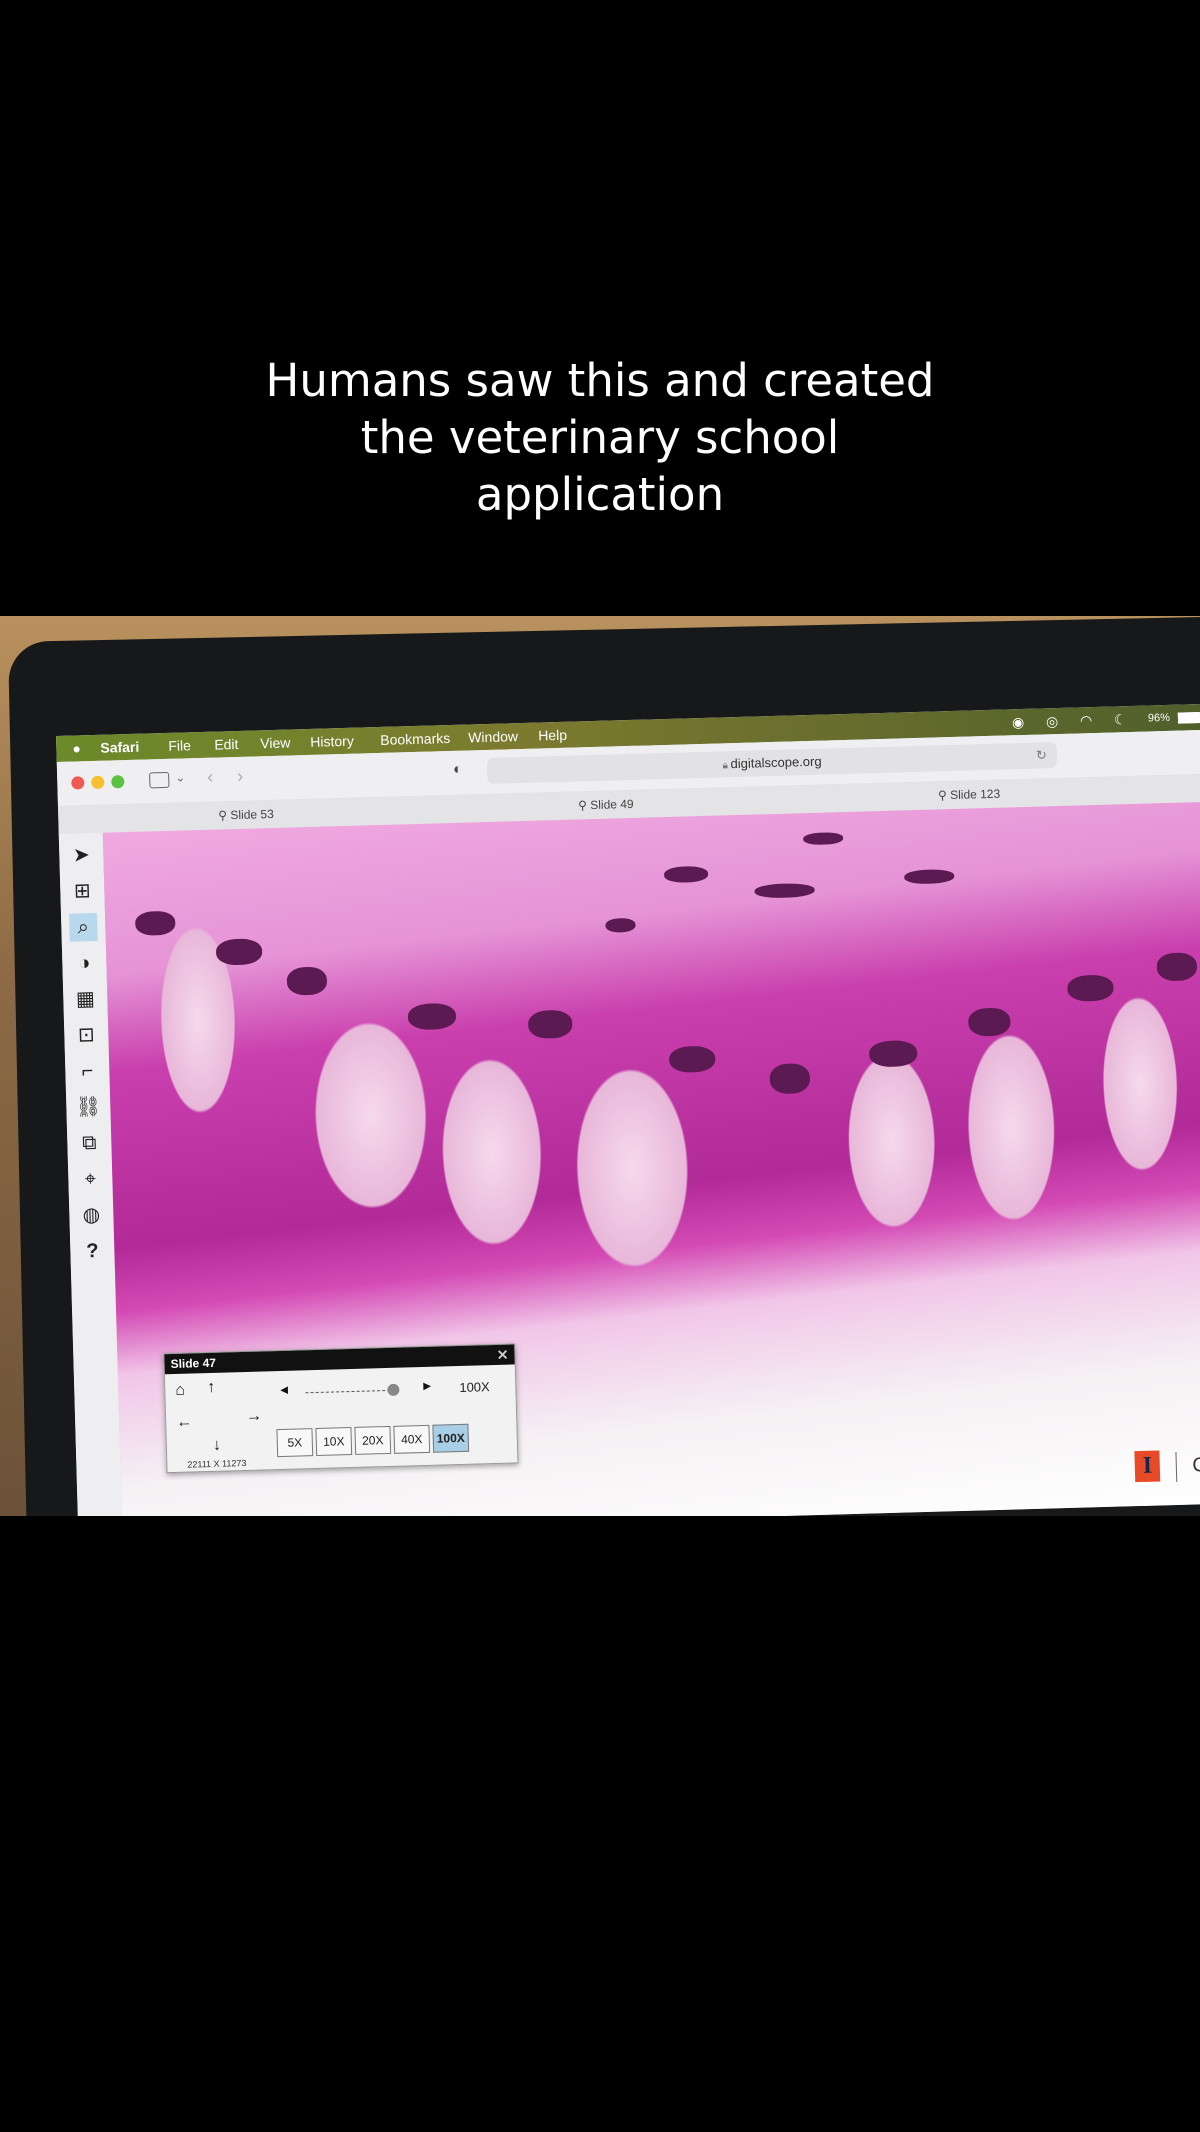  What do you see at coordinates (502, 1355) in the screenshot?
I see `close-icon: ✕` at bounding box center [502, 1355].